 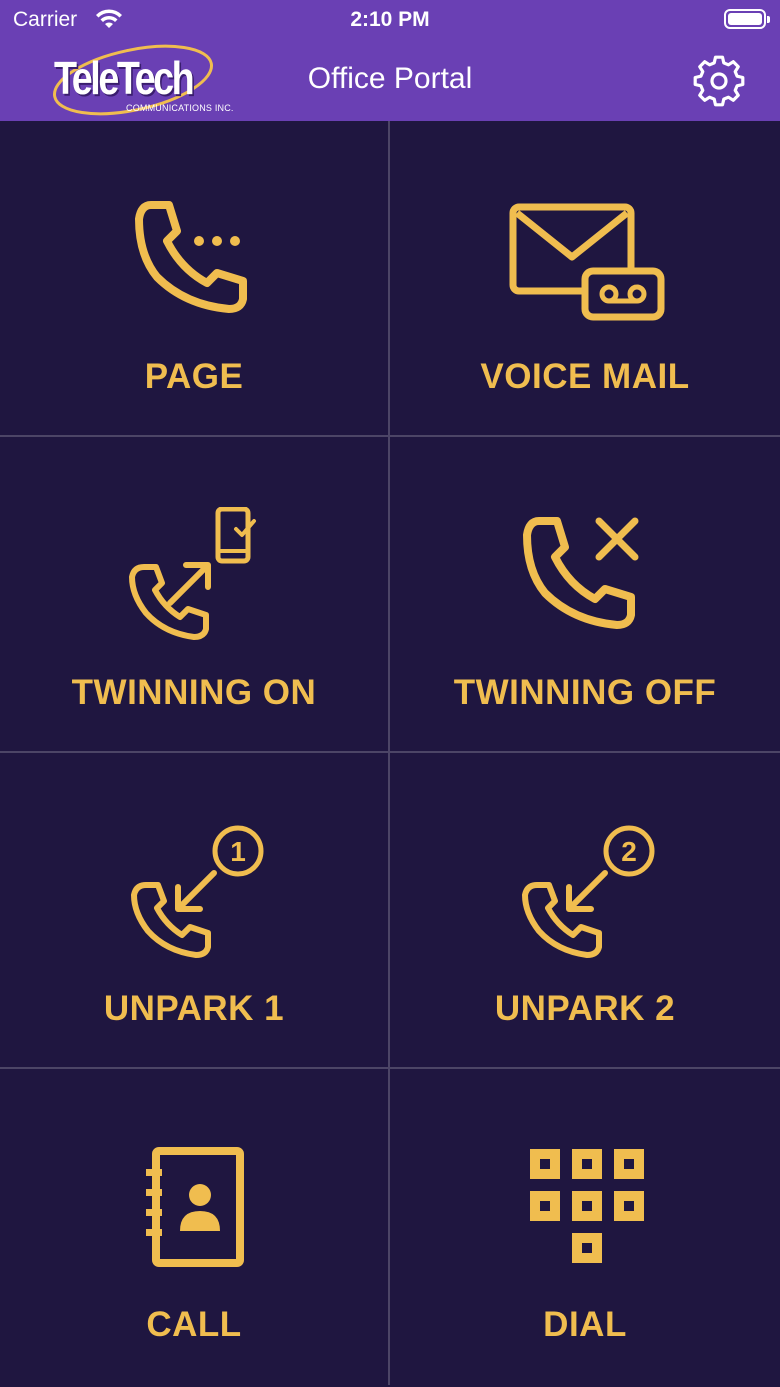 I want to click on dial-label: DIAL, so click(x=585, y=1324).